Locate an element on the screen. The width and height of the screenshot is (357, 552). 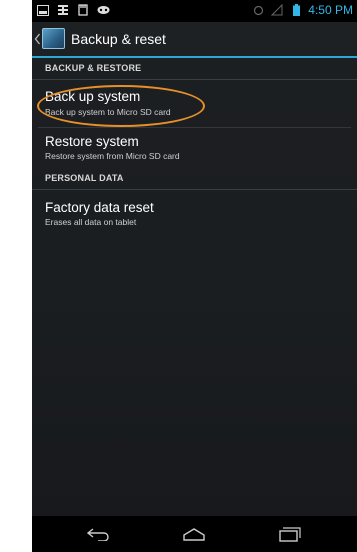
sd-card-notification-icon is located at coordinates (83, 10).